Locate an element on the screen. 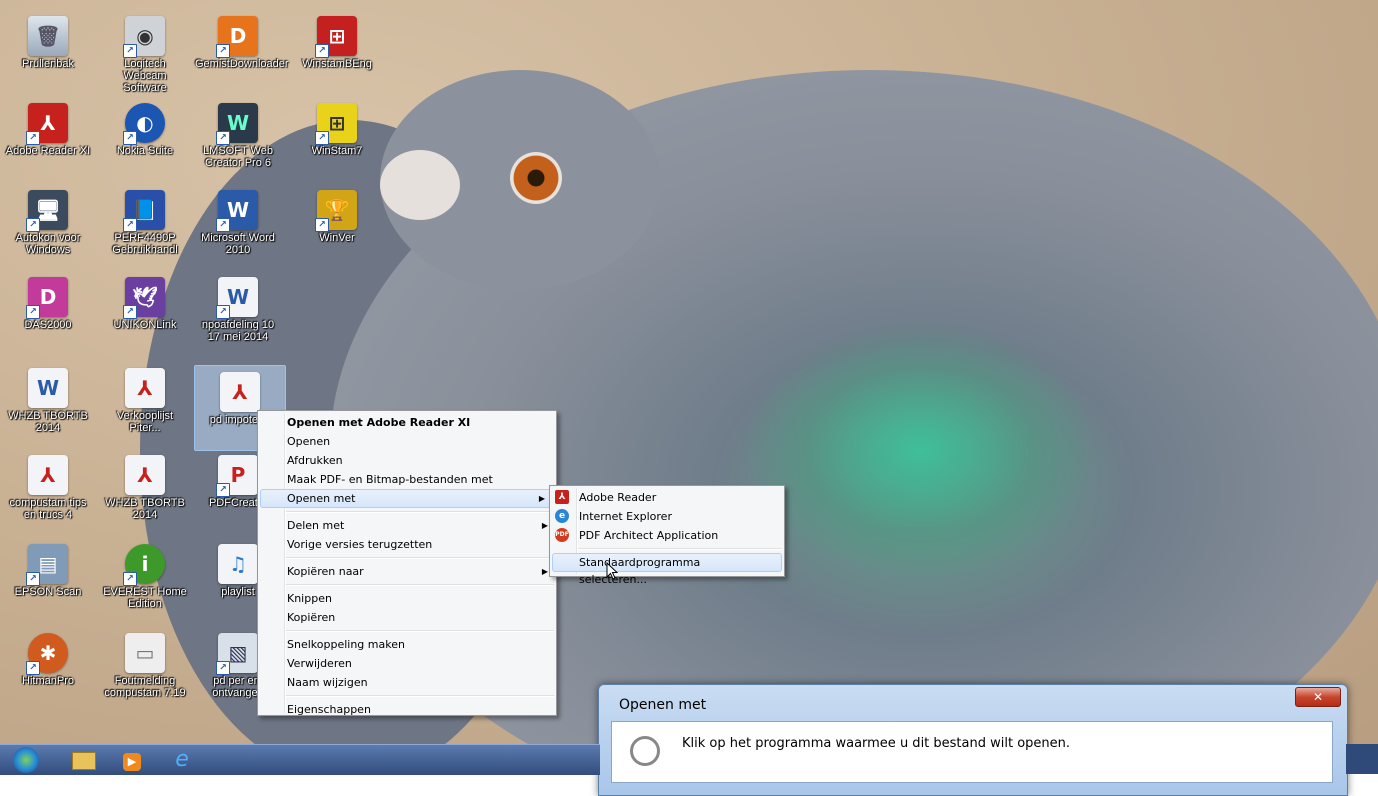  magnifier-icon is located at coordinates (645, 751).